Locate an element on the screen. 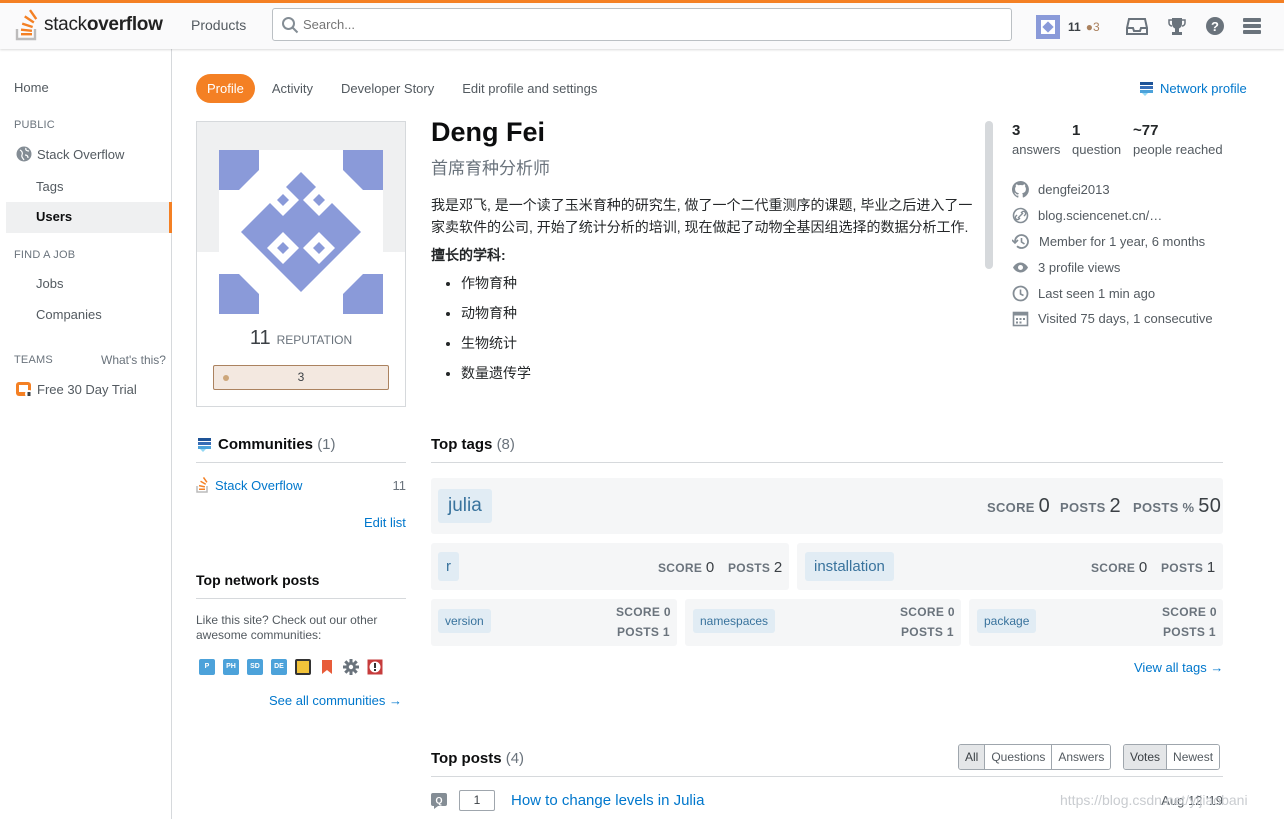 This screenshot has width=1284, height=819. filter-answers: Answers is located at coordinates (1081, 757).